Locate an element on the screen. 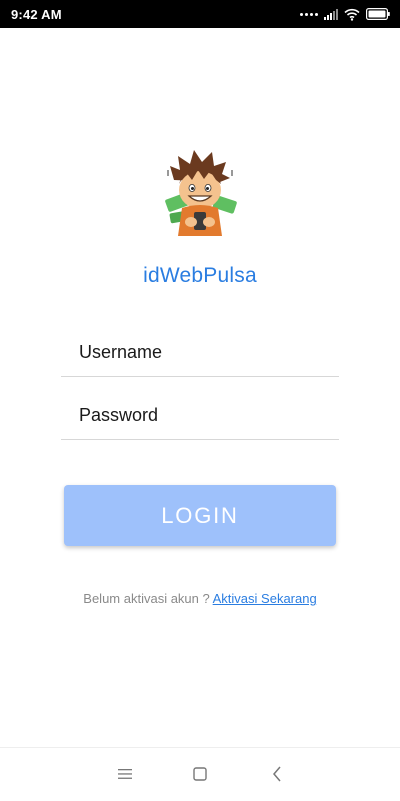 The width and height of the screenshot is (400, 801). username-input is located at coordinates (206, 352).